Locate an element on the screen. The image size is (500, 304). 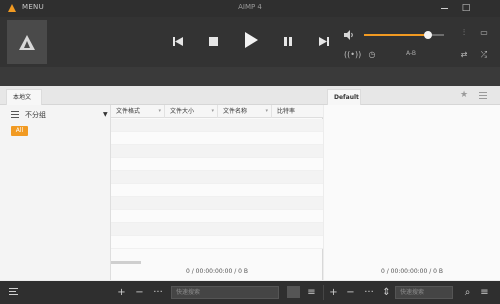
playlist-menu-icon is located at coordinates (483, 94).